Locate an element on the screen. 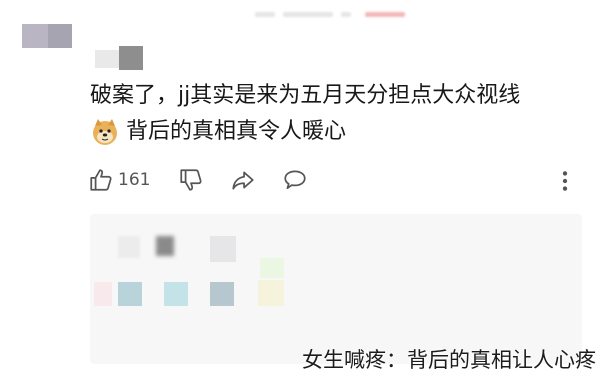 This screenshot has width=600, height=378. comment-text-line1: 破案了，jj其实是来为五月天分担点大众视线 is located at coordinates (305, 95).